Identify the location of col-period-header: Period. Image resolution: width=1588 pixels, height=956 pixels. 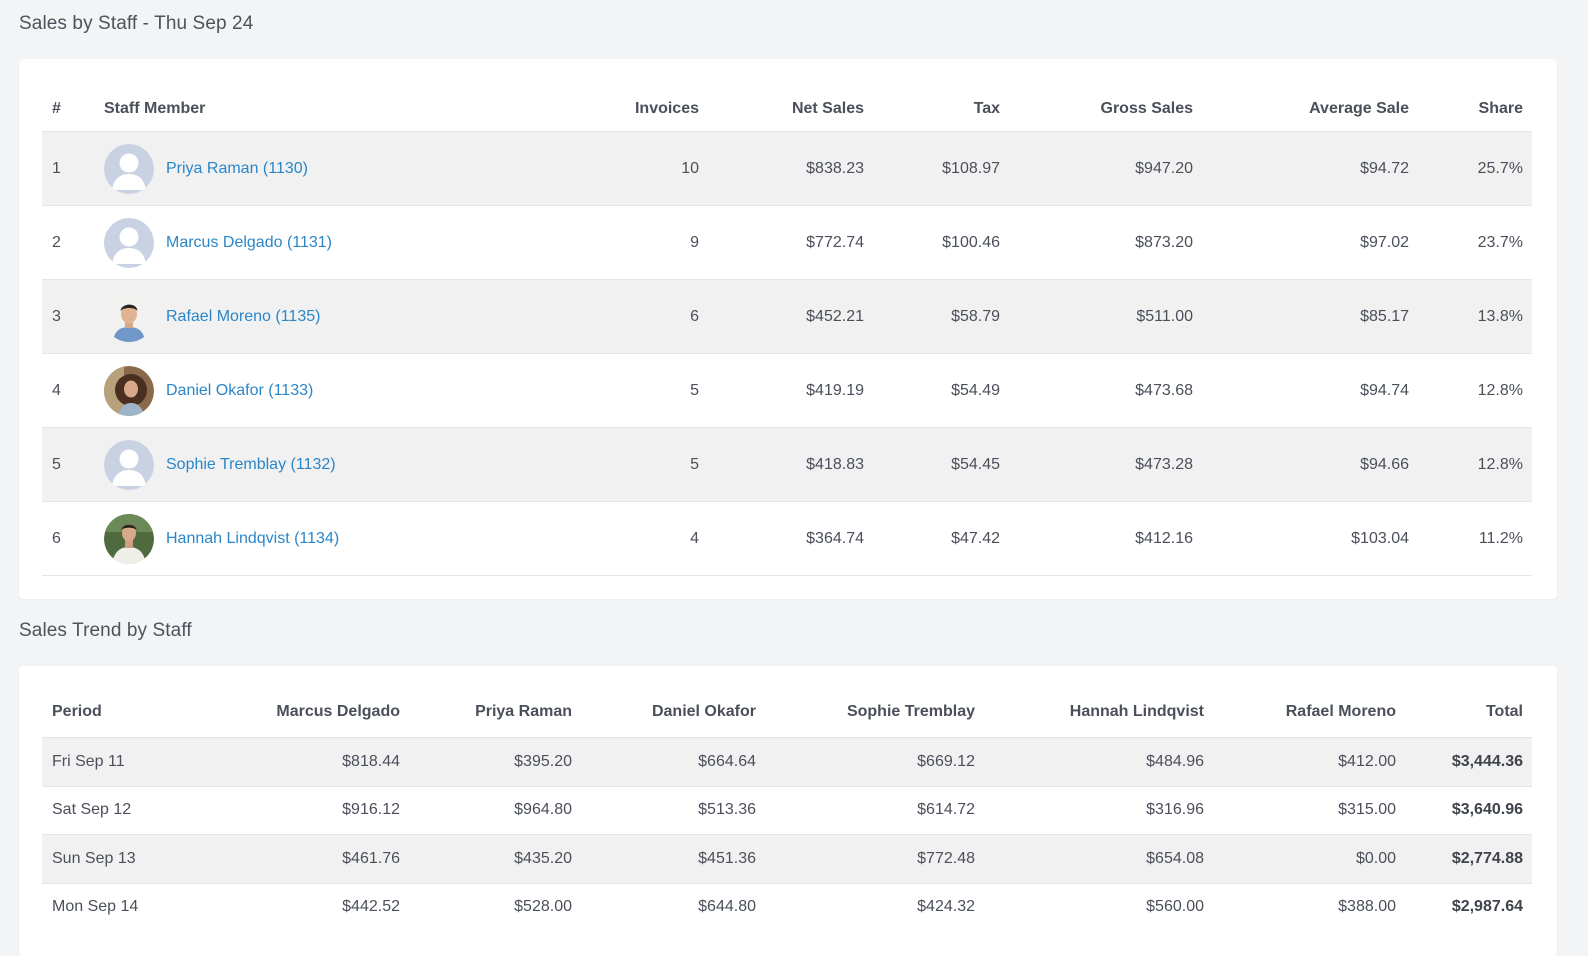
(77, 712).